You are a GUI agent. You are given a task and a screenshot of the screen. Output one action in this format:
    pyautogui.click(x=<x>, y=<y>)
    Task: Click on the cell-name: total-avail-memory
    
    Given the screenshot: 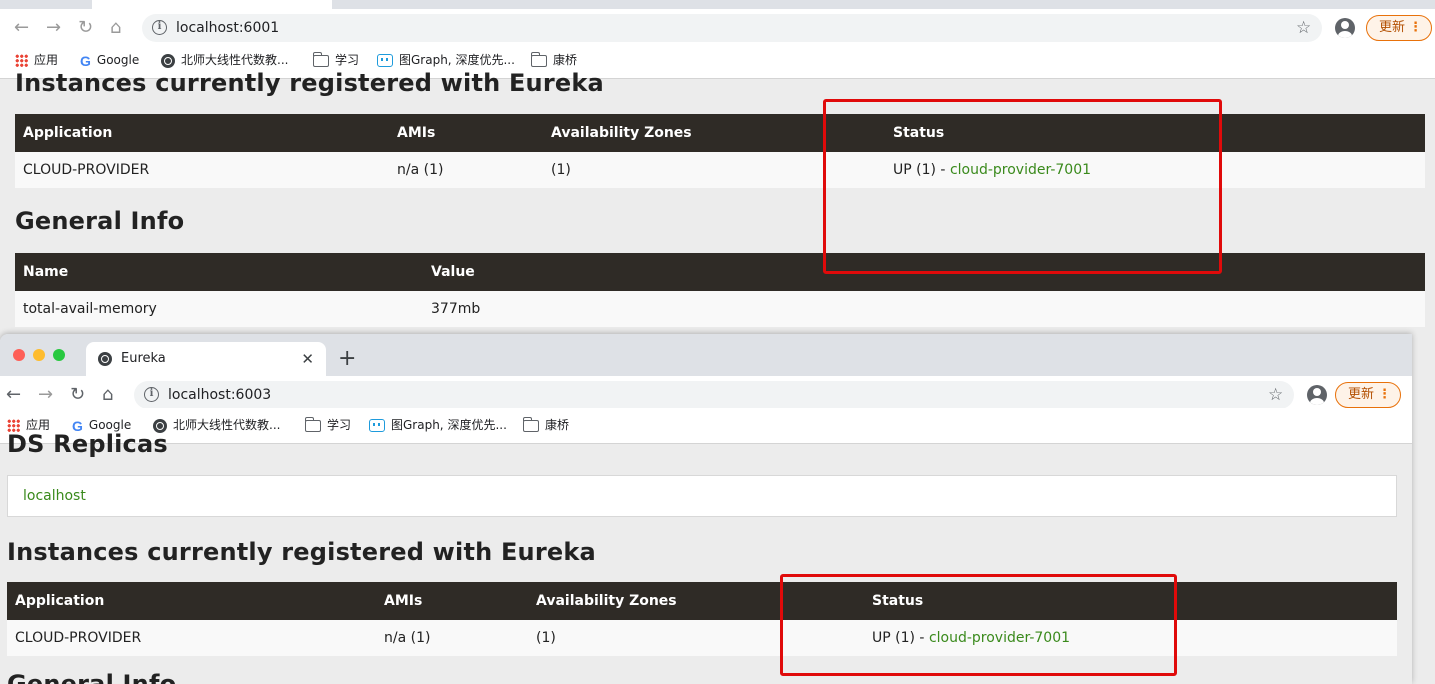 What is the action you would take?
    pyautogui.click(x=90, y=309)
    